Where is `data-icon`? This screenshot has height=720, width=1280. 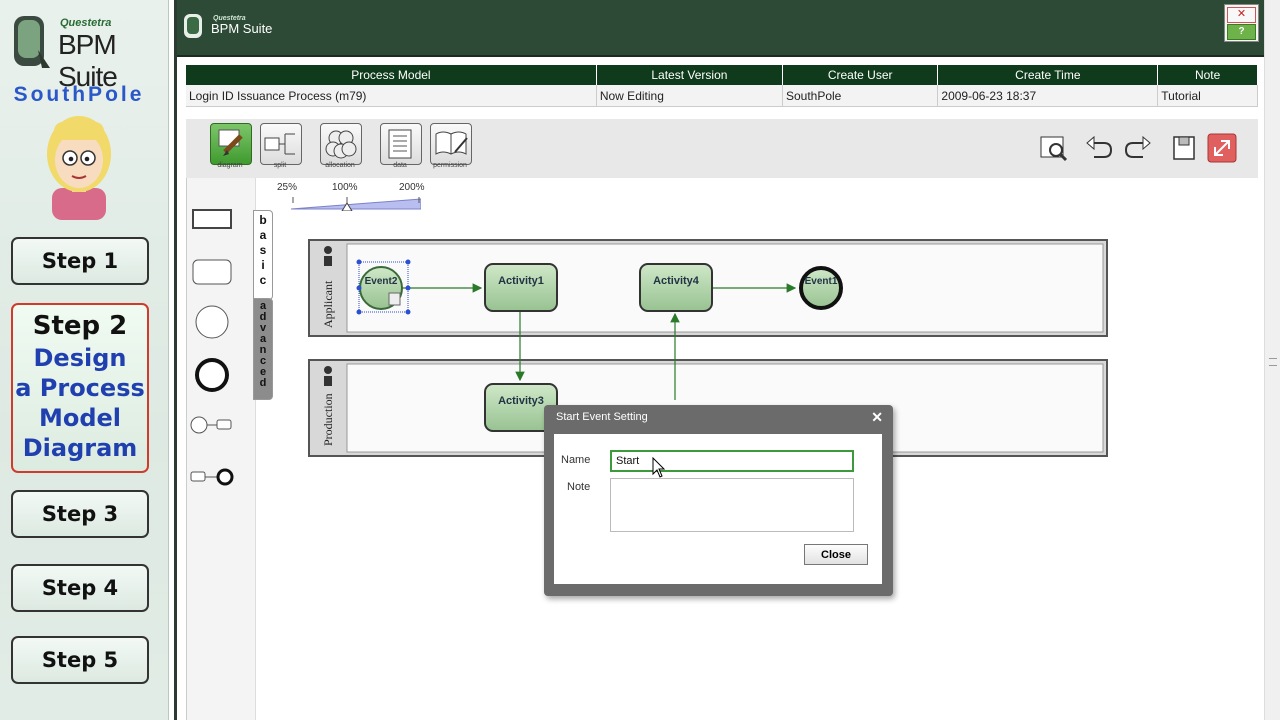 data-icon is located at coordinates (400, 144).